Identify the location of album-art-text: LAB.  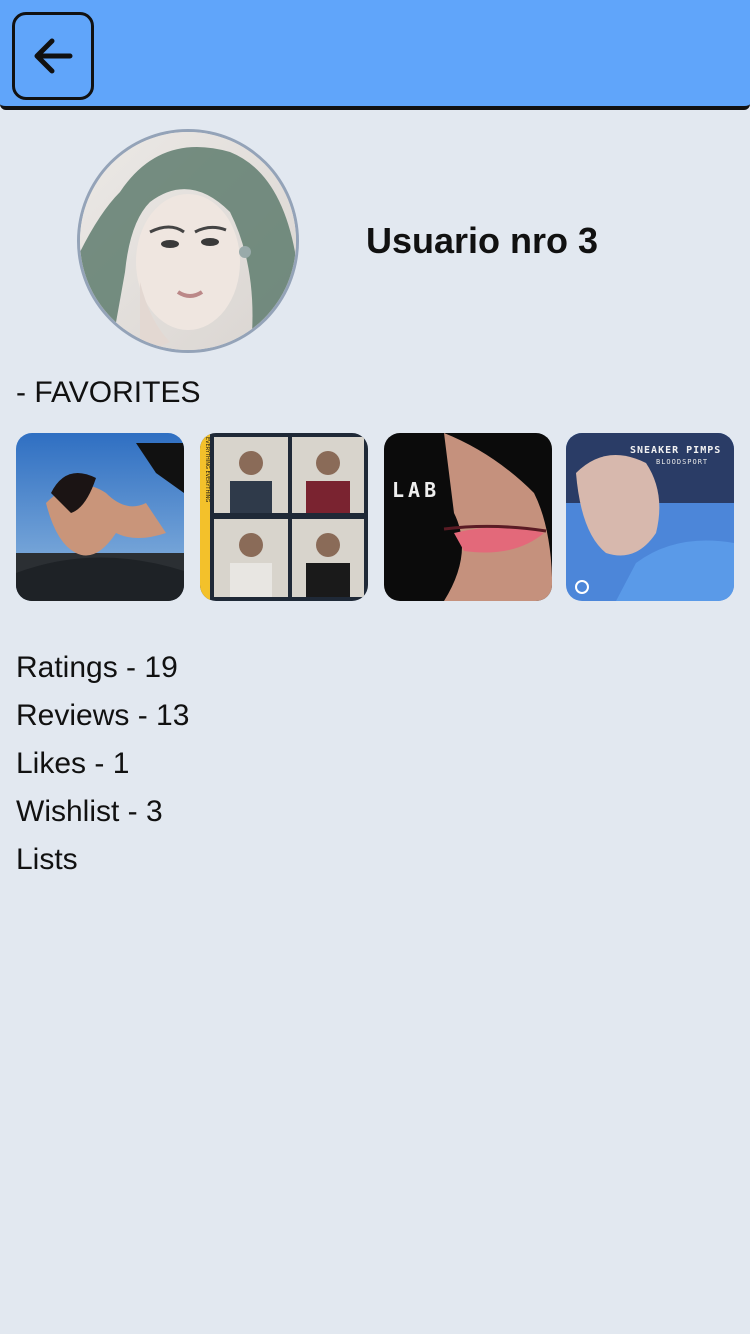
(416, 490).